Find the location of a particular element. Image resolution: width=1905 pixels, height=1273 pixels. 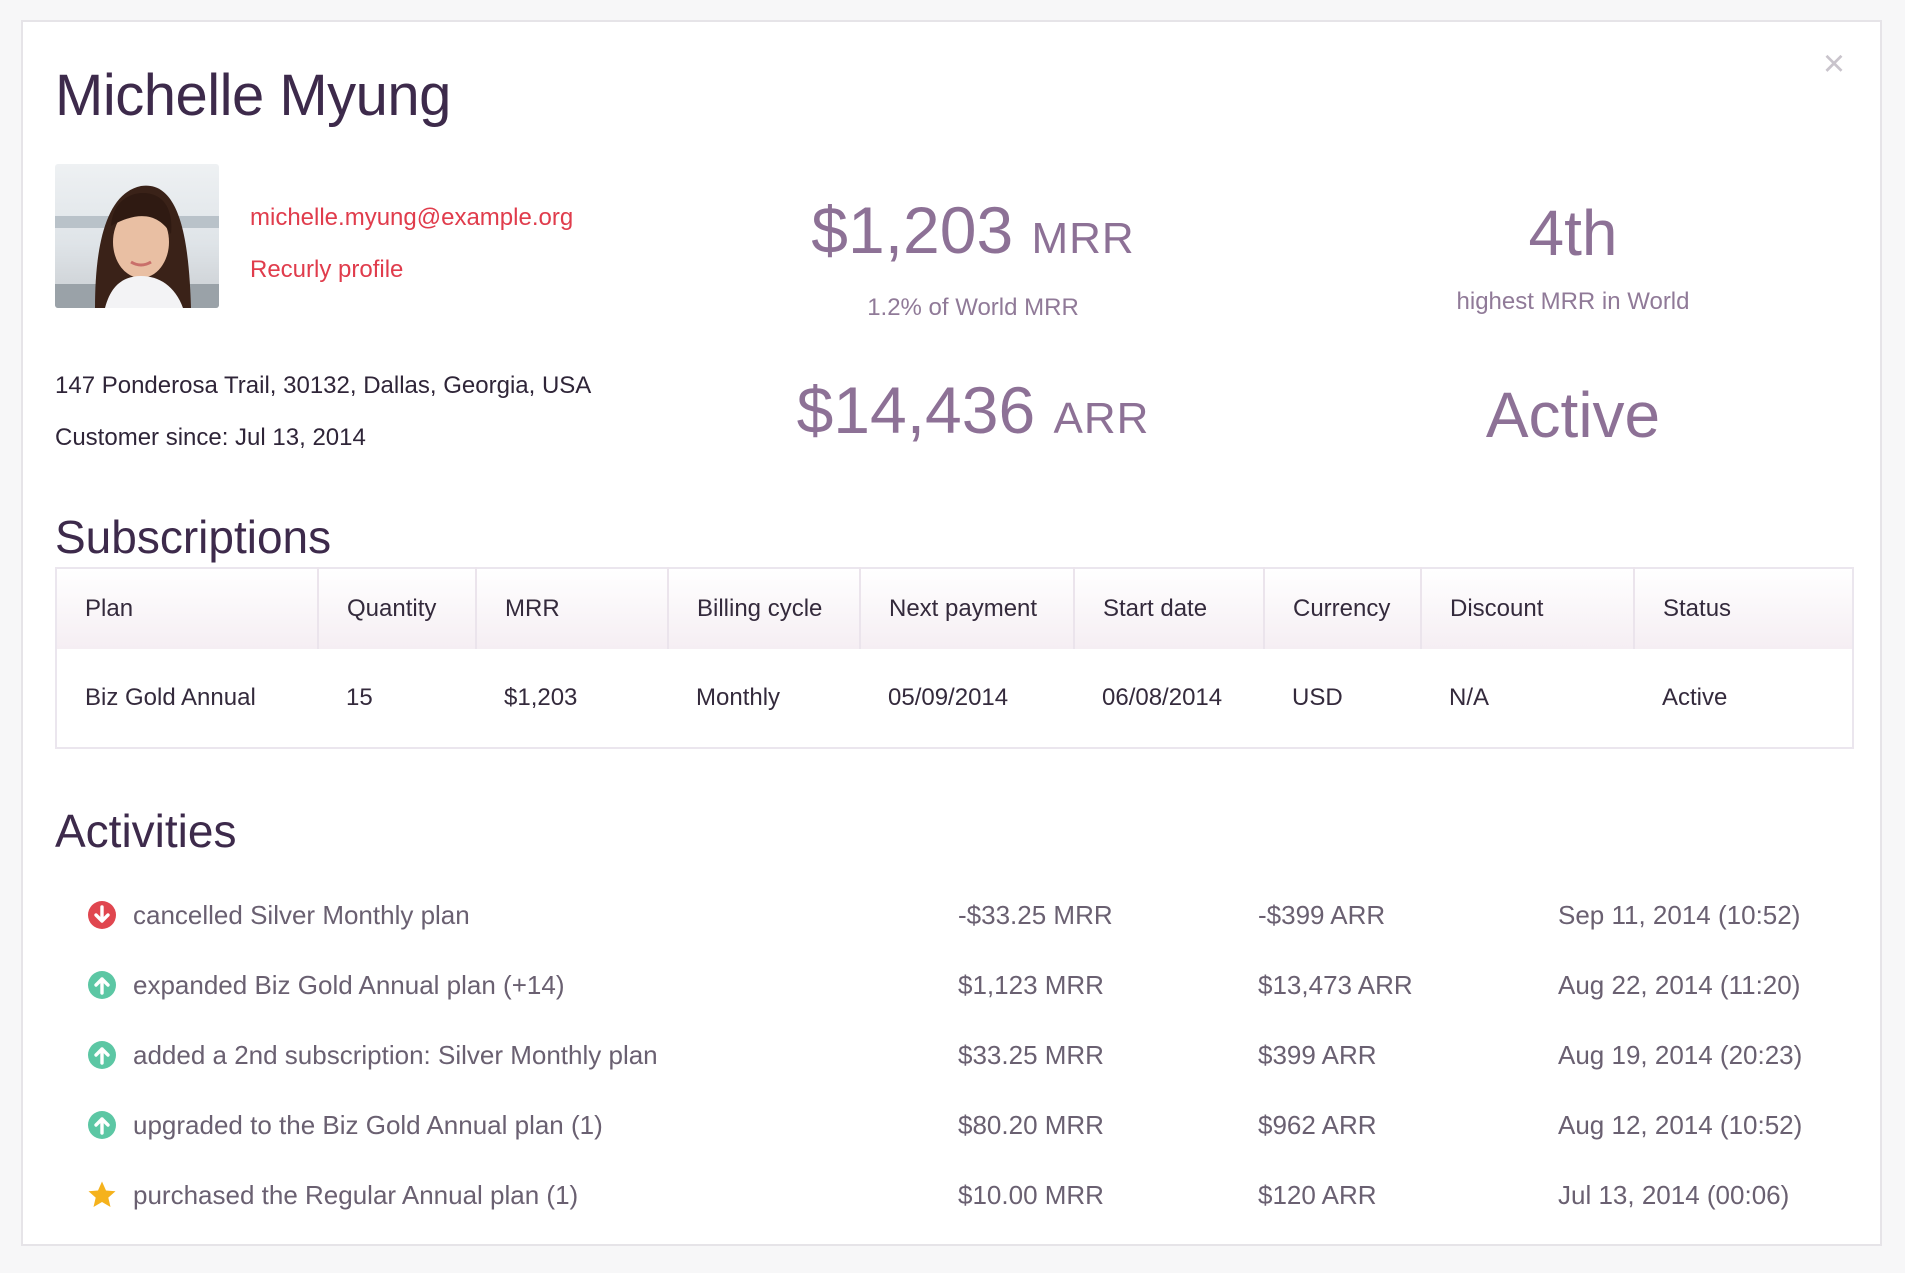

status-cell: Active is located at coordinates (1743, 698).